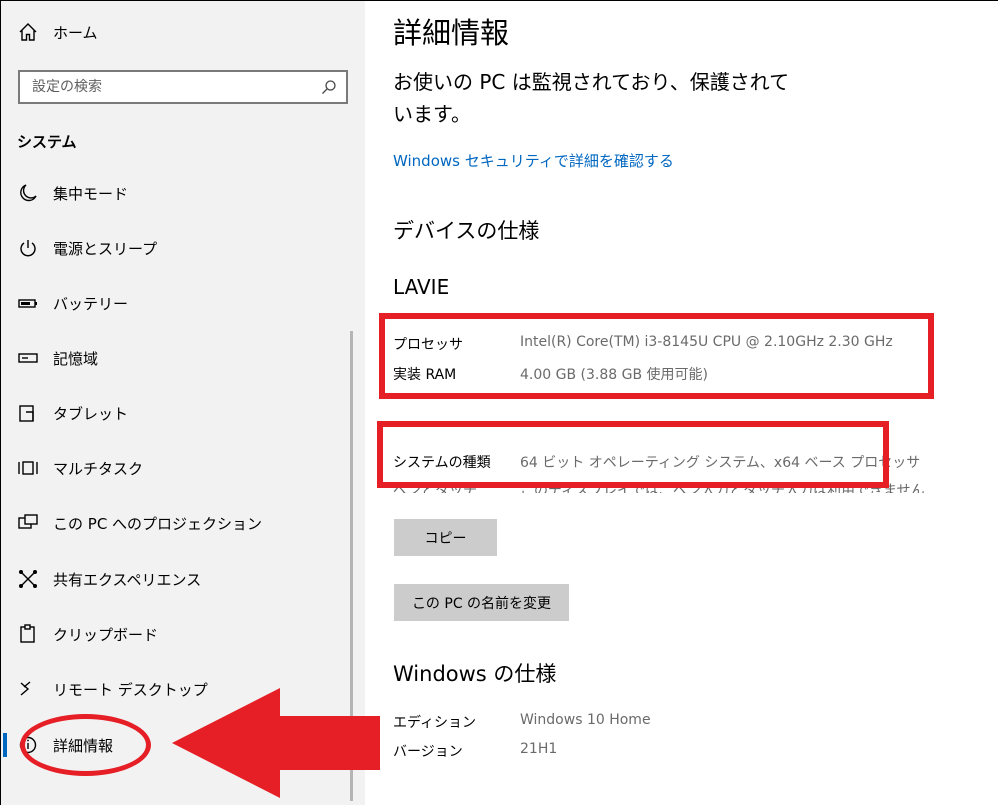  I want to click on sidebar-item-label: マルチタスク, so click(98, 468).